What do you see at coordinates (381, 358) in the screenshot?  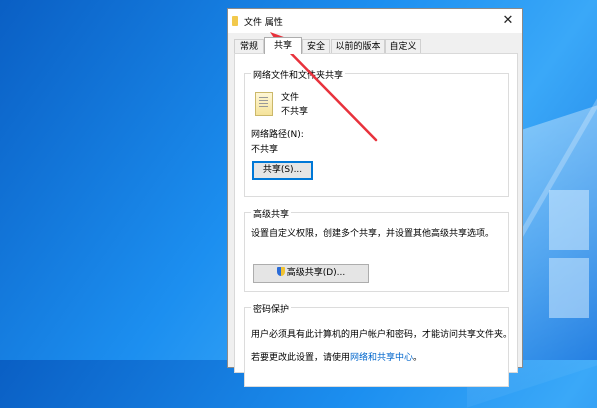 I see `network-sharing-center-link: 网络和共享中心` at bounding box center [381, 358].